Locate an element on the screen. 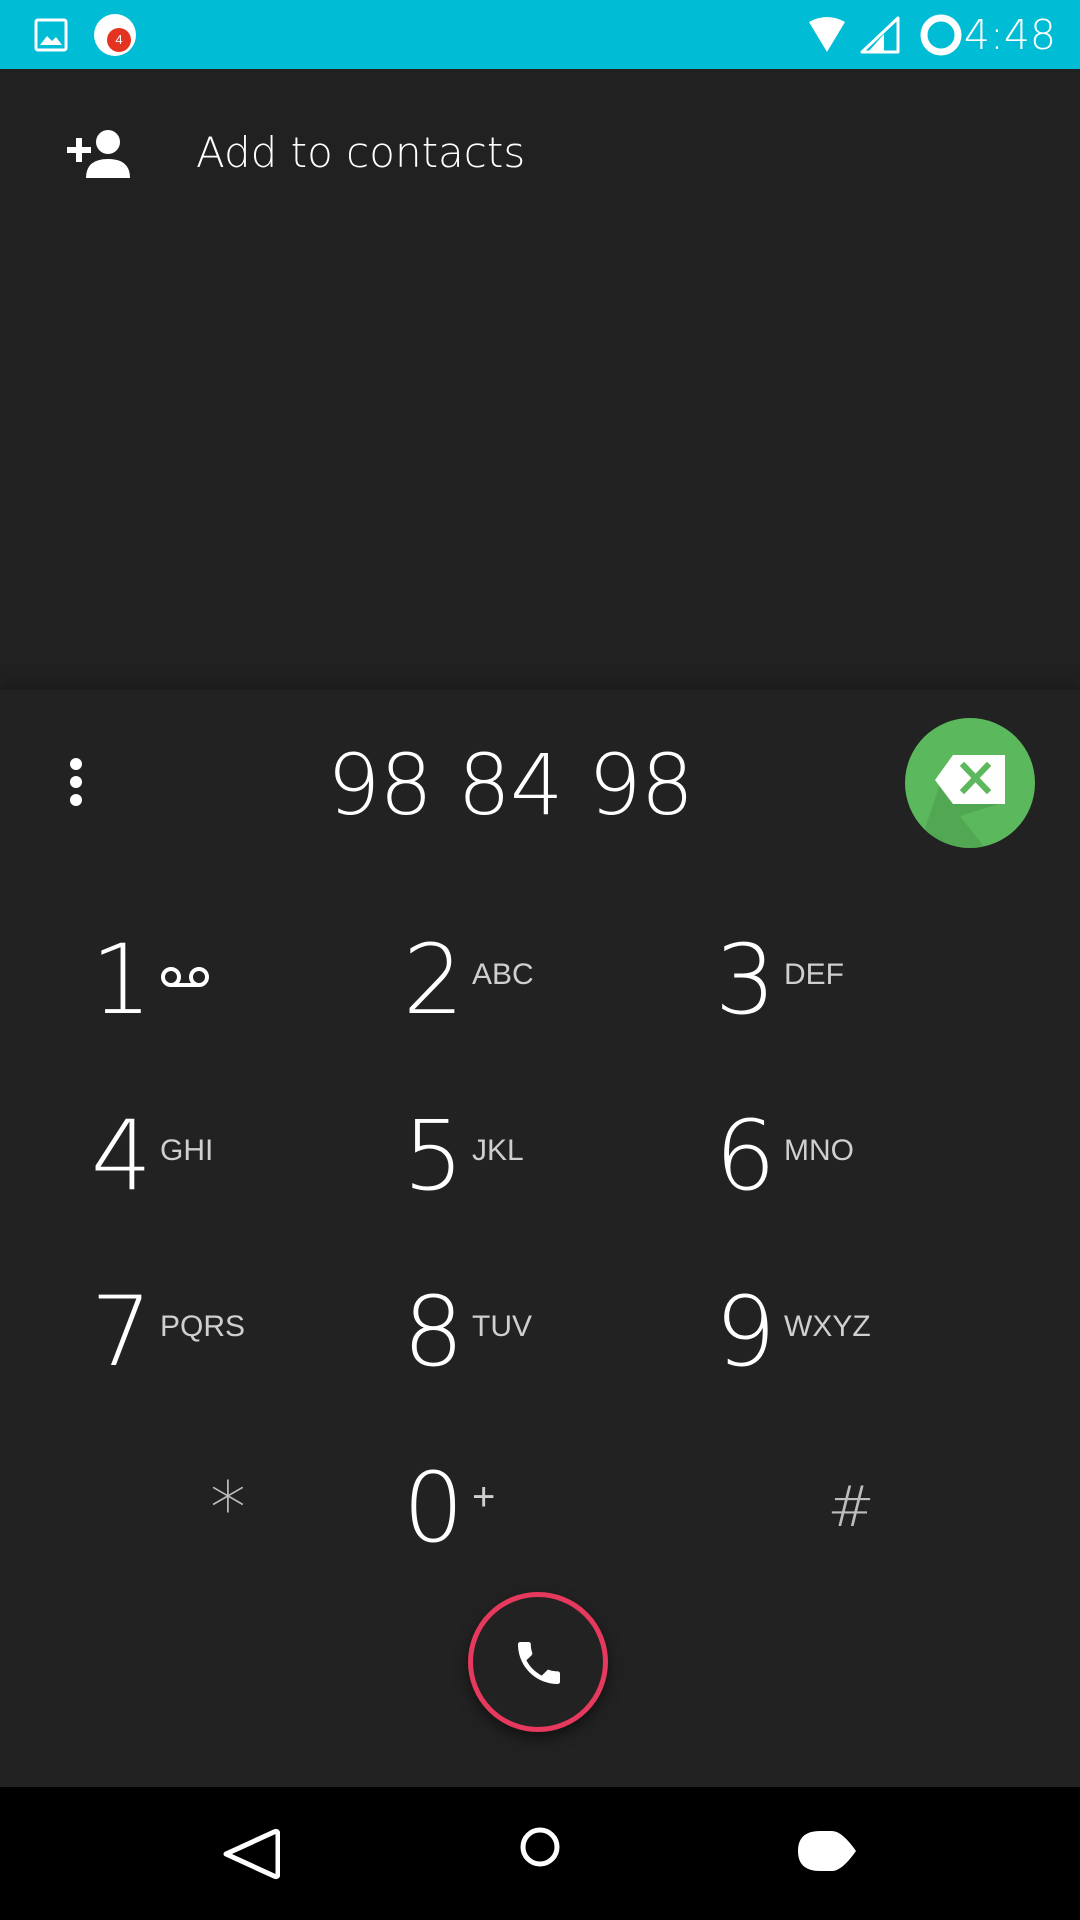  key-digit: 1 is located at coordinates (121, 980).